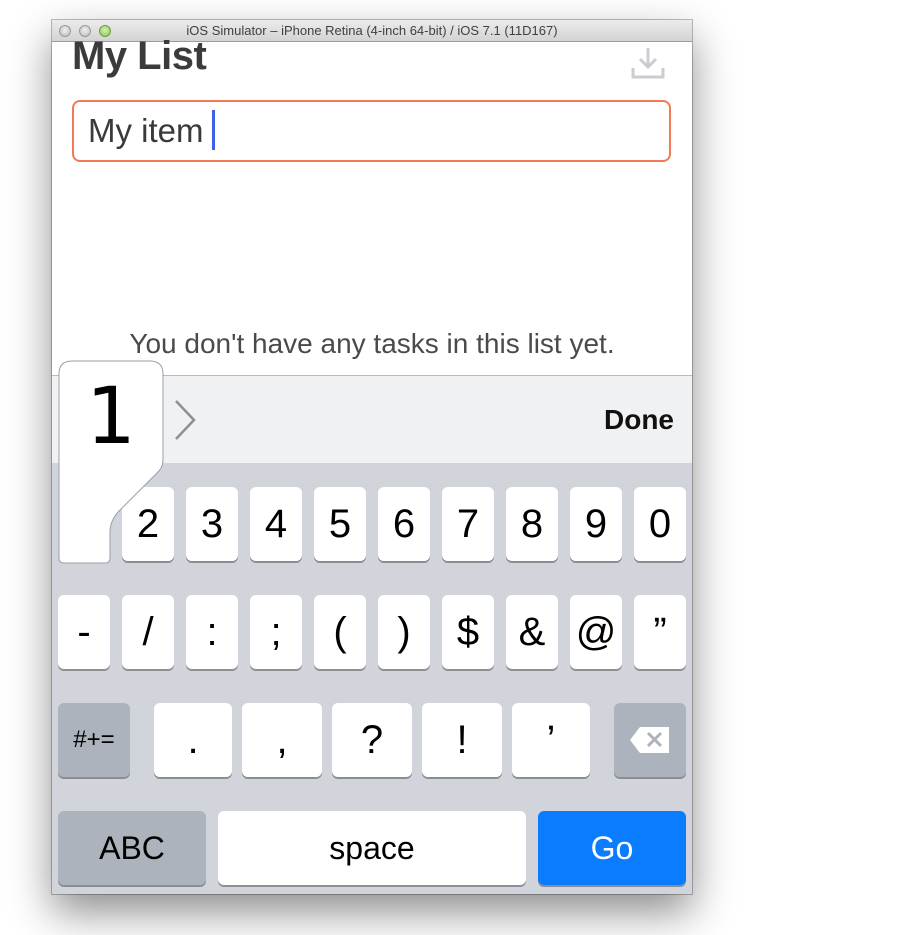  I want to click on key-colon: :, so click(212, 632).